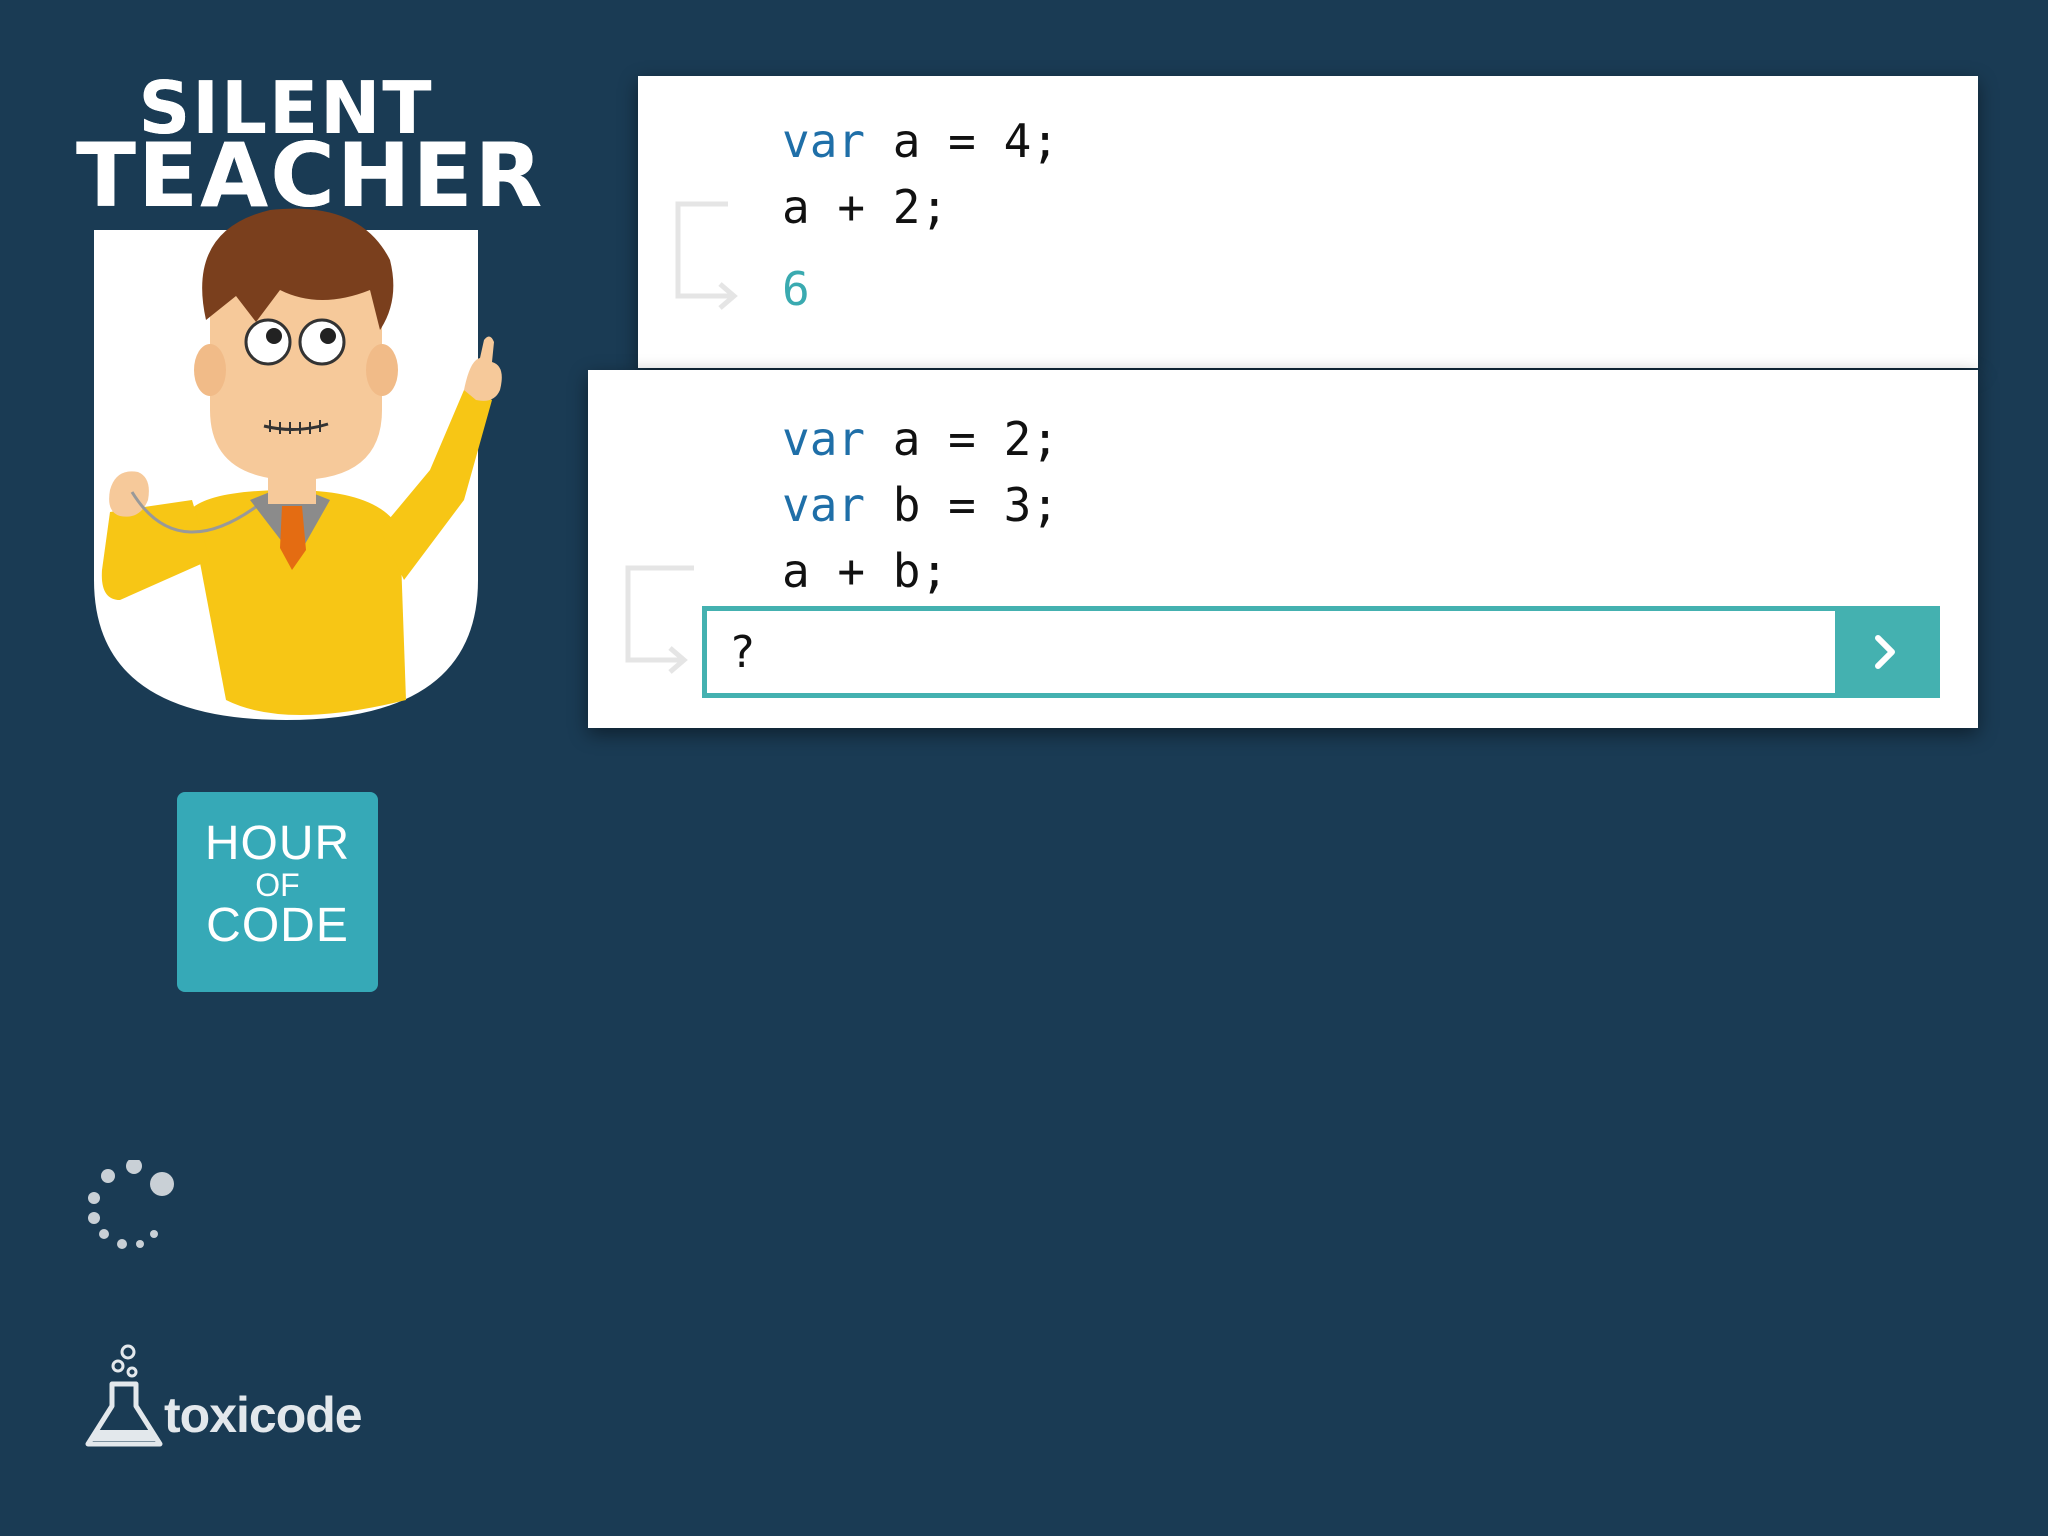 This screenshot has width=2048, height=1536. I want to click on chevron-right-icon, so click(1885, 652).